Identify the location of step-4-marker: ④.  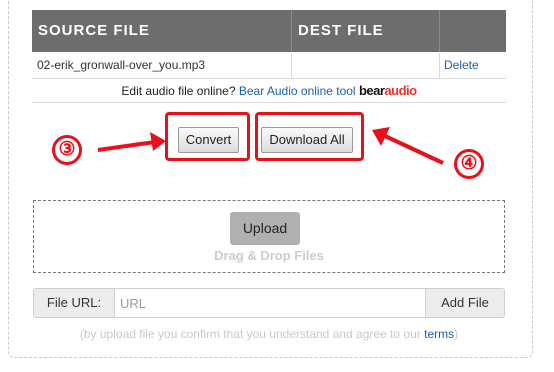
(469, 164).